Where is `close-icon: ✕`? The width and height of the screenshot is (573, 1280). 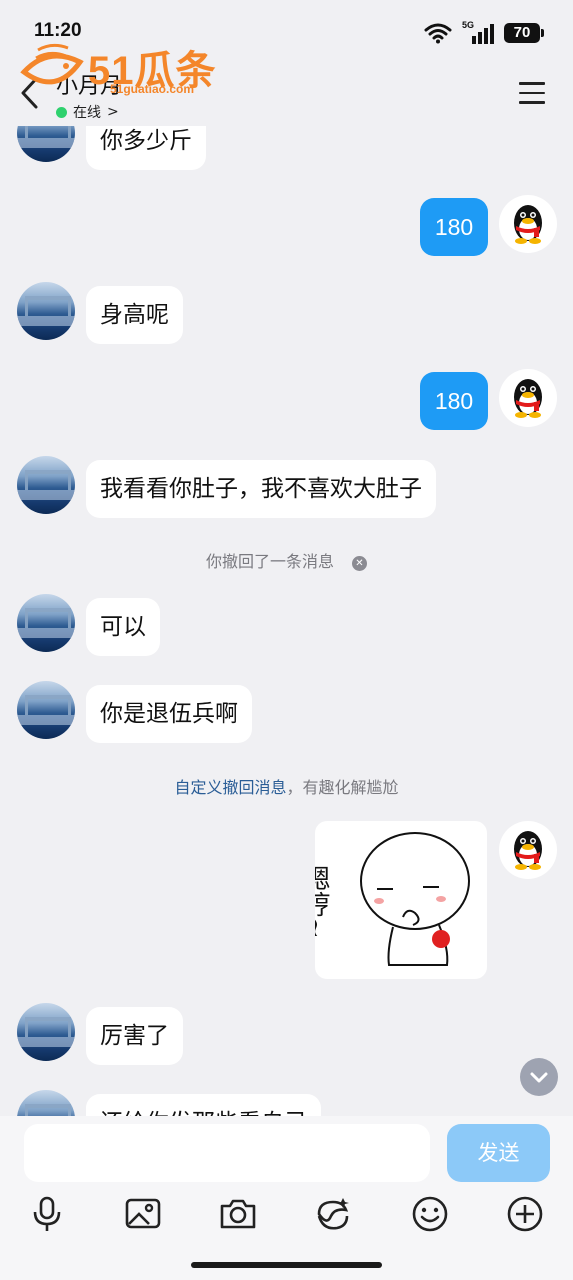 close-icon: ✕ is located at coordinates (359, 563).